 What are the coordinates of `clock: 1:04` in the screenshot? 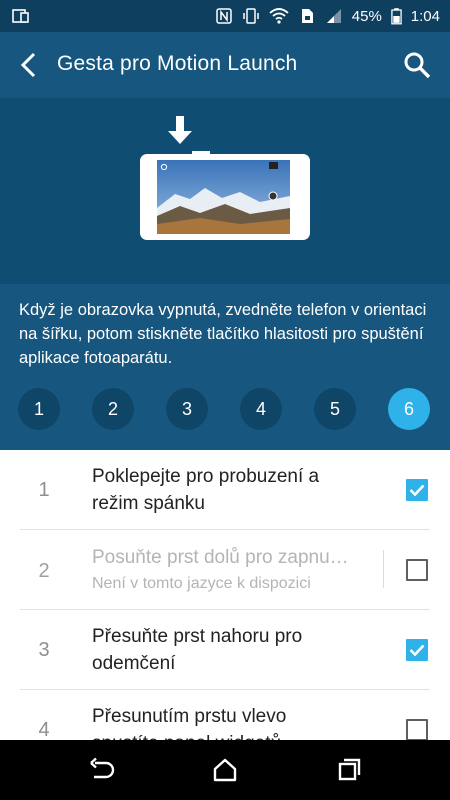 It's located at (425, 16).